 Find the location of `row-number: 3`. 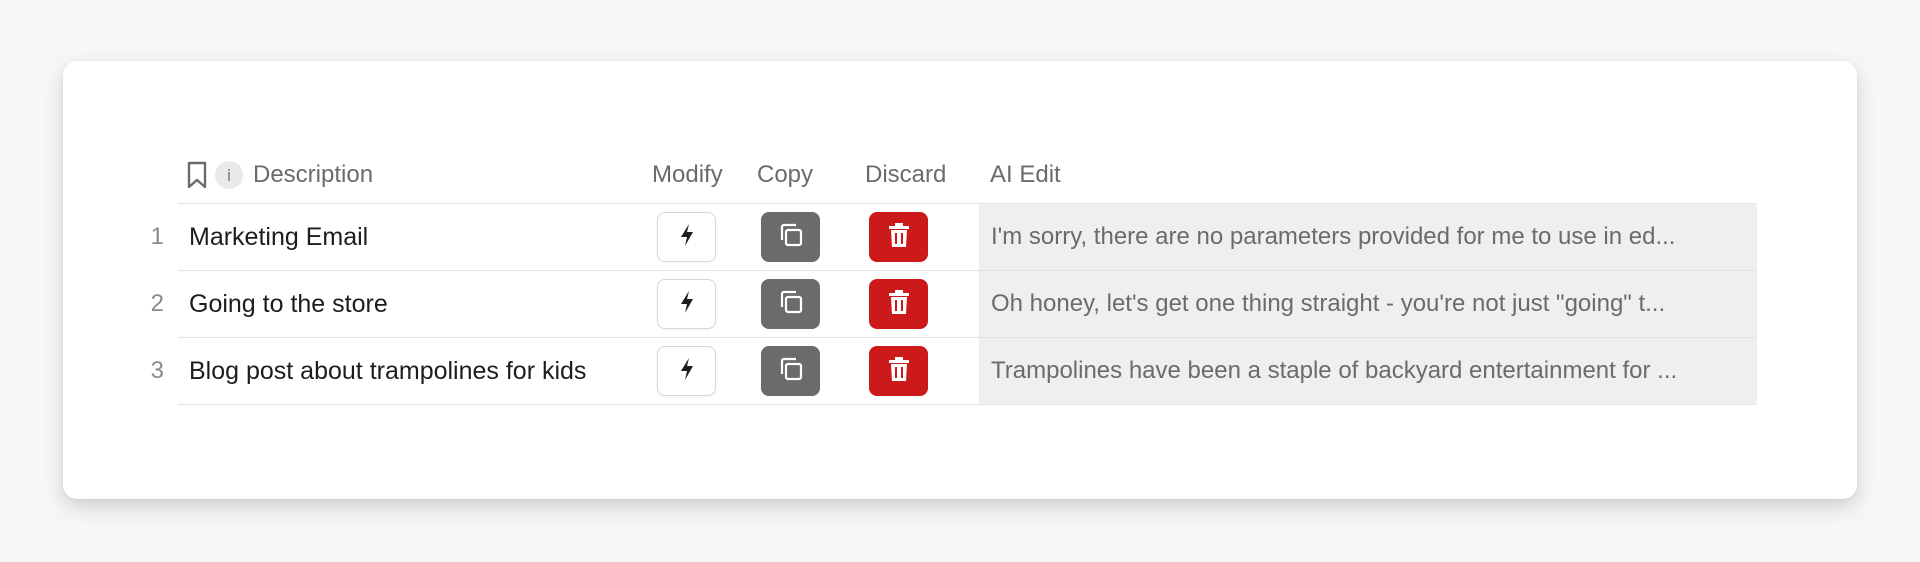

row-number: 3 is located at coordinates (157, 370).